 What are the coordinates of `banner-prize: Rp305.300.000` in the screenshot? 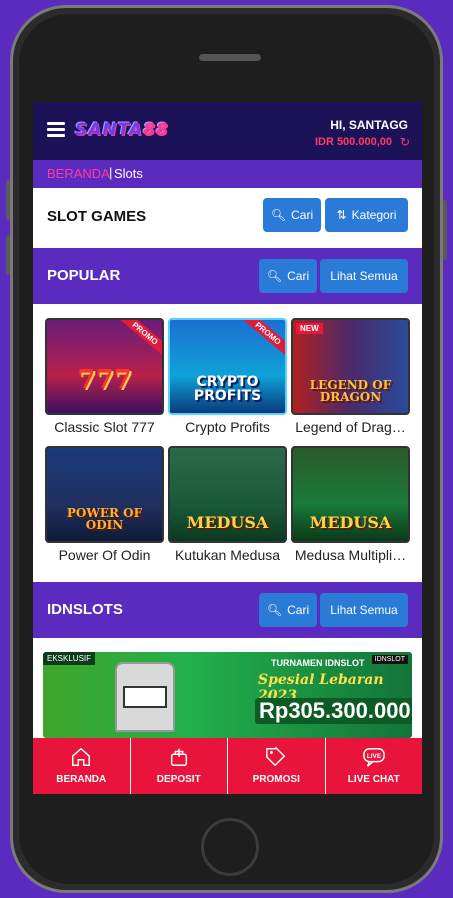 It's located at (333, 711).